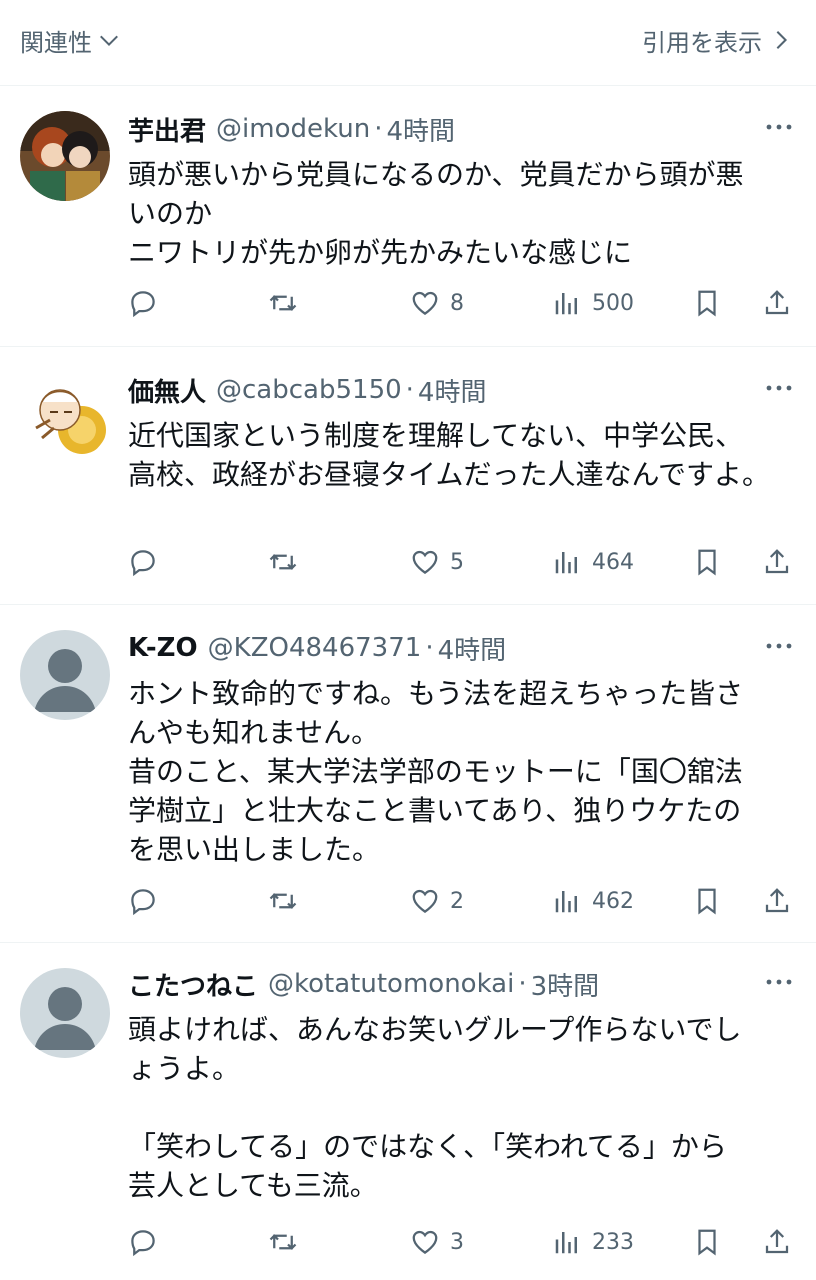 This screenshot has width=816, height=1280. I want to click on tweet-actions: 3 233, so click(461, 1242).